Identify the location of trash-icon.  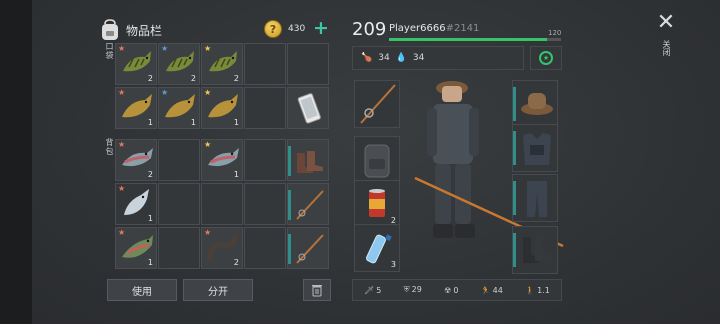
(317, 291).